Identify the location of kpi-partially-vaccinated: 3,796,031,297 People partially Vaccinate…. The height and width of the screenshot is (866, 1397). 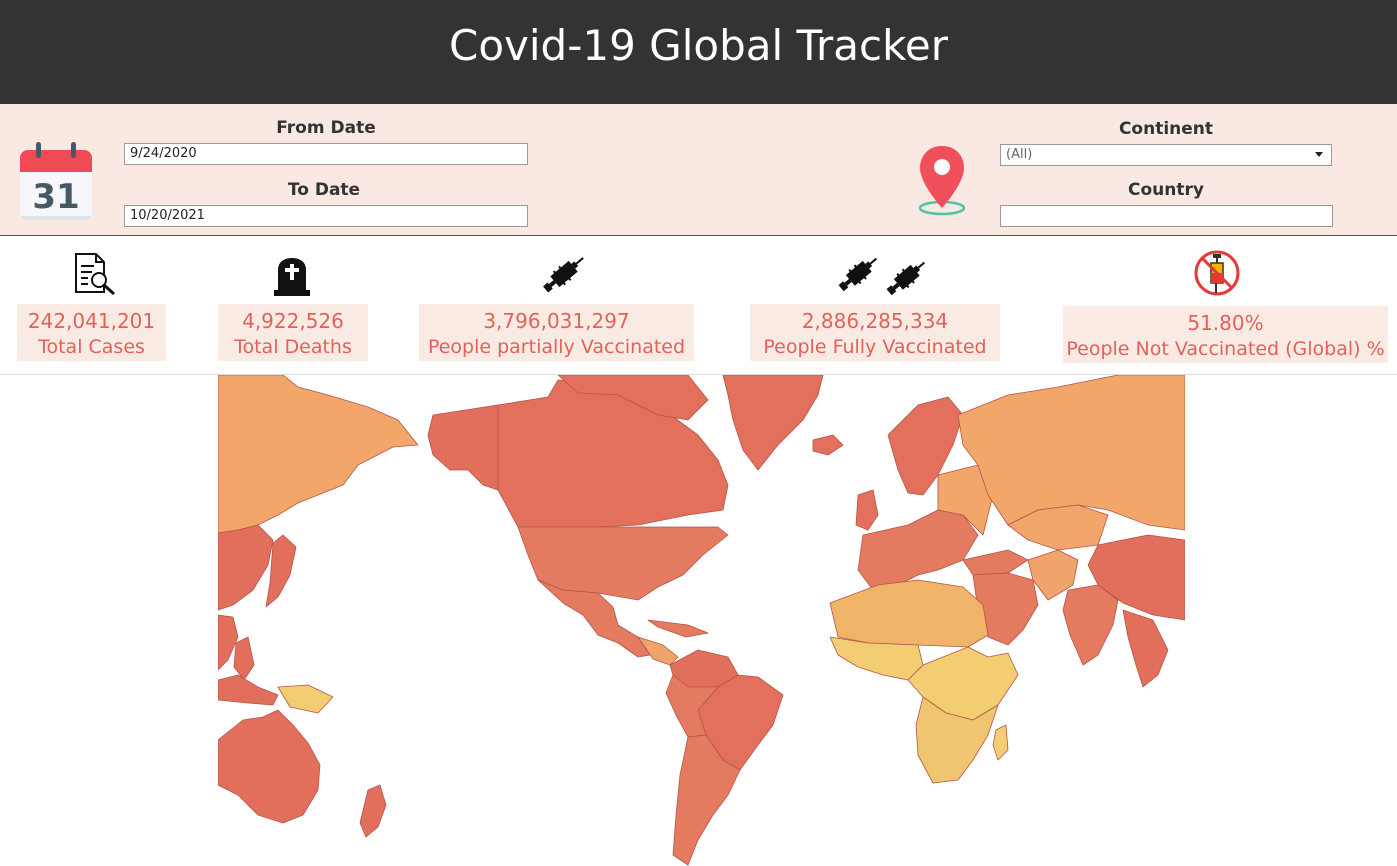
(556, 332).